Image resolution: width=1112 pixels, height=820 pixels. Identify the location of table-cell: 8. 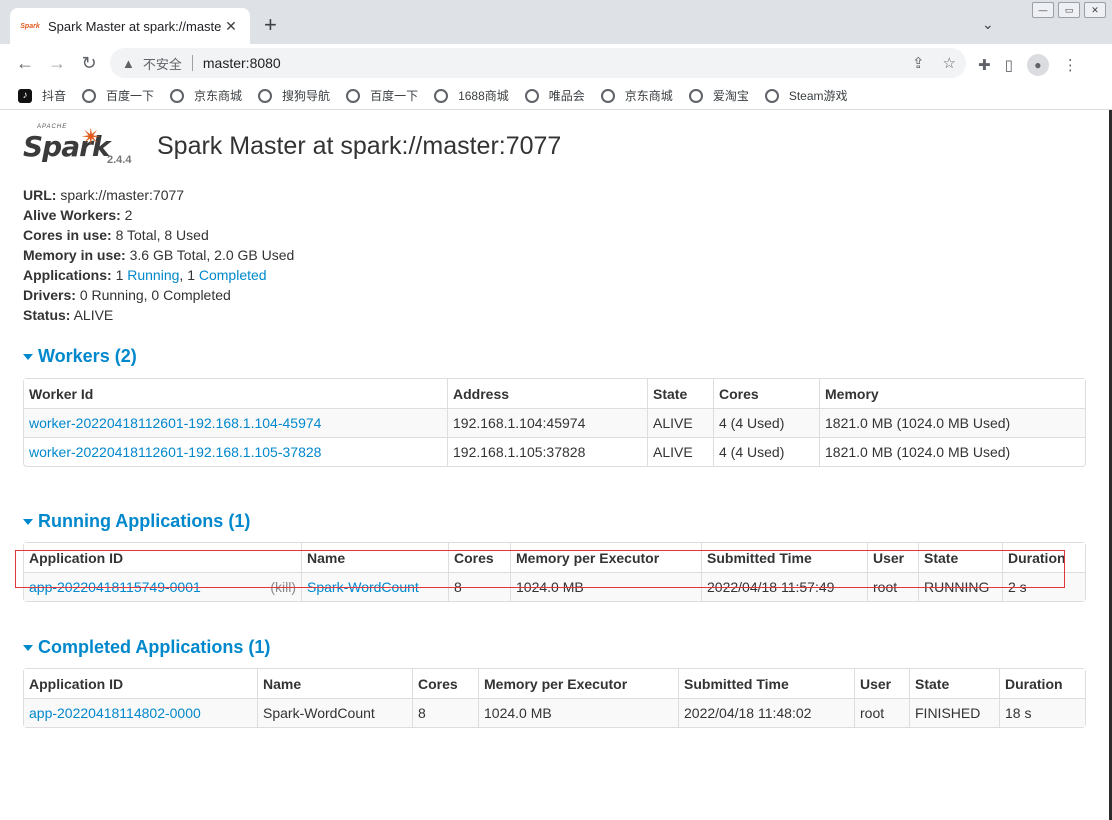
(445, 712).